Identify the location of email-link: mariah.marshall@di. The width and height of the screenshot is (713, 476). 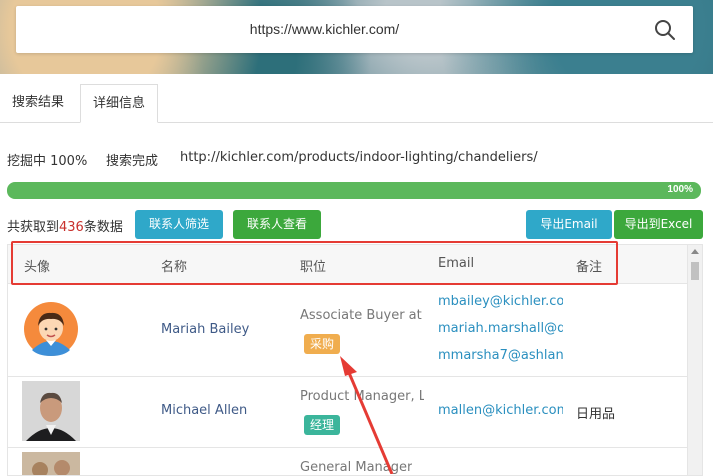
(500, 328).